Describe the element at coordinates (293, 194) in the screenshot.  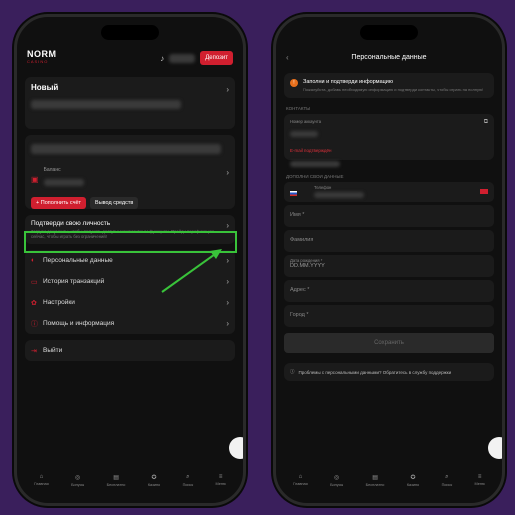
I see `flag-icon` at that location.